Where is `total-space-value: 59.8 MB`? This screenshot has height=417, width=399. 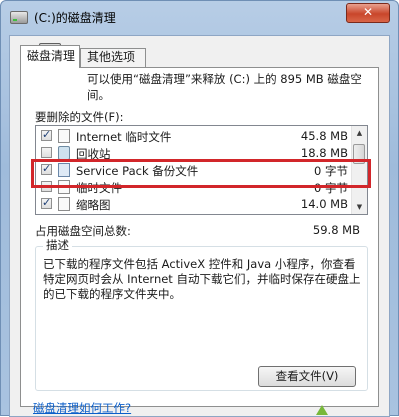 total-space-value: 59.8 MB is located at coordinates (336, 230).